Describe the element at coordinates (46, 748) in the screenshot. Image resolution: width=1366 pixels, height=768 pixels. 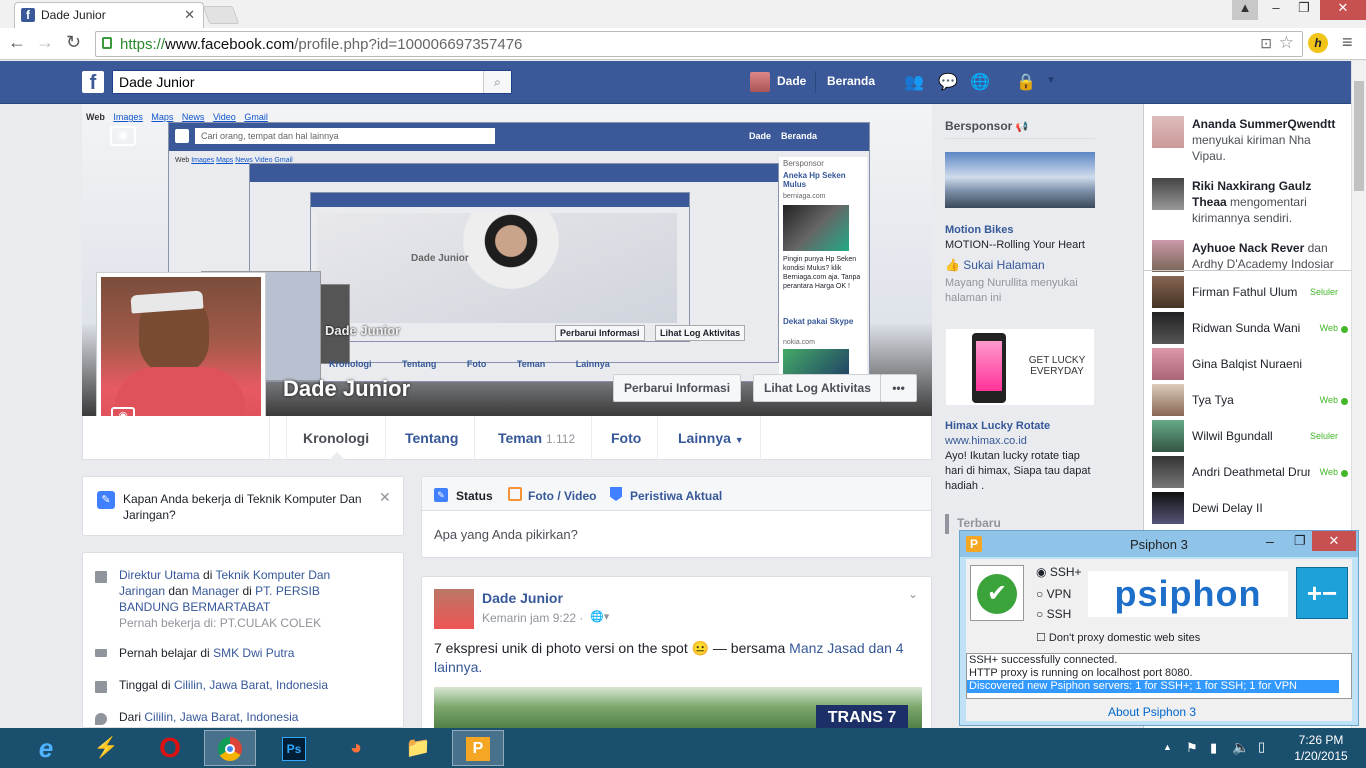
I see `internet-explorer-icon: e` at that location.